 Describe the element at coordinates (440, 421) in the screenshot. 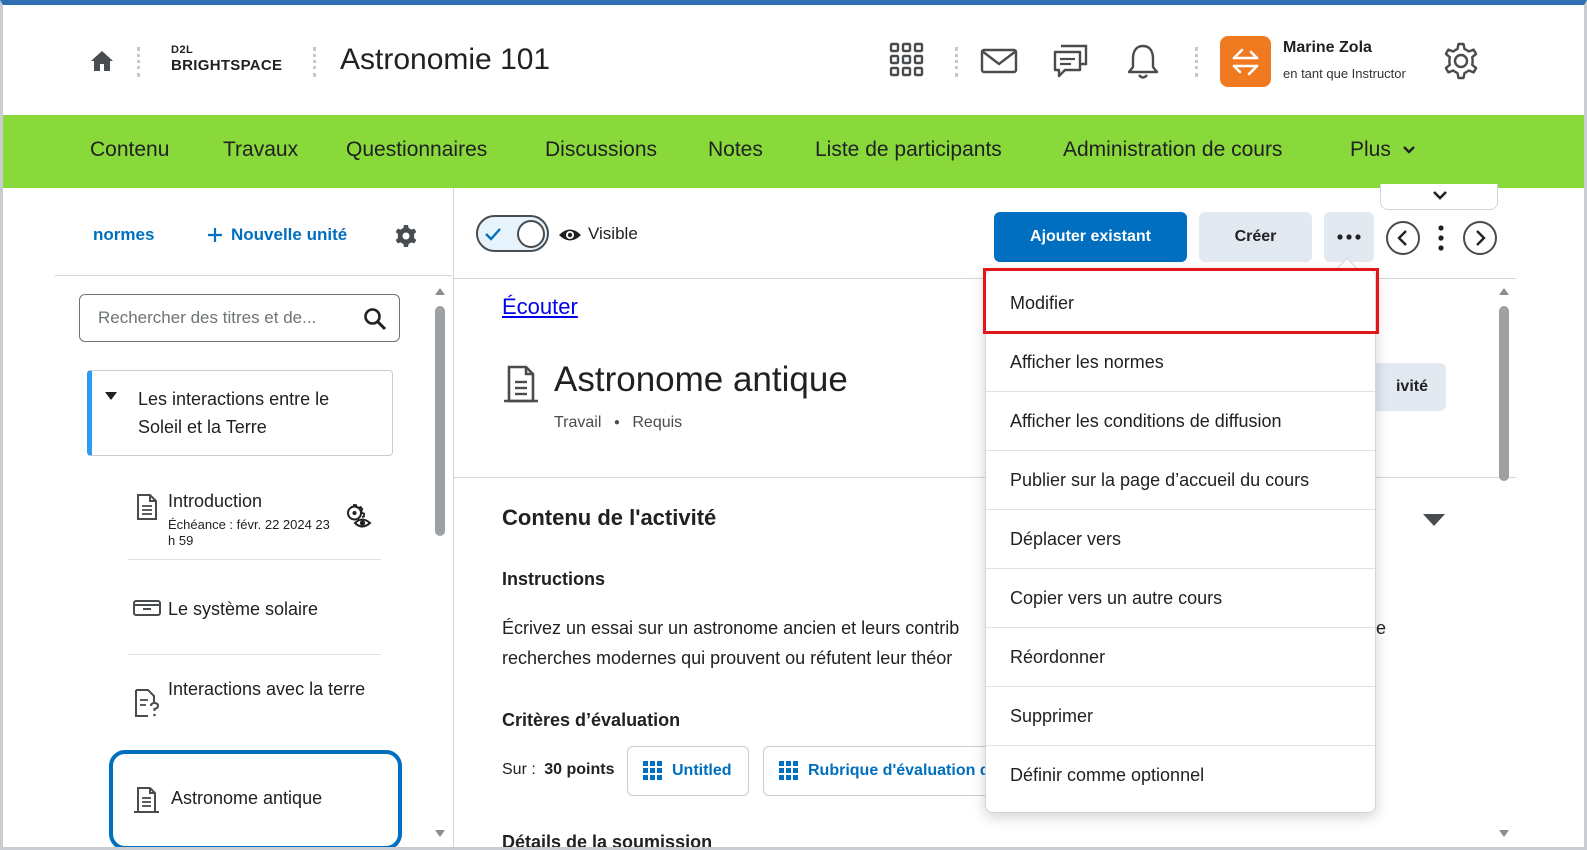

I see `sidebar-scroll-thumb` at that location.